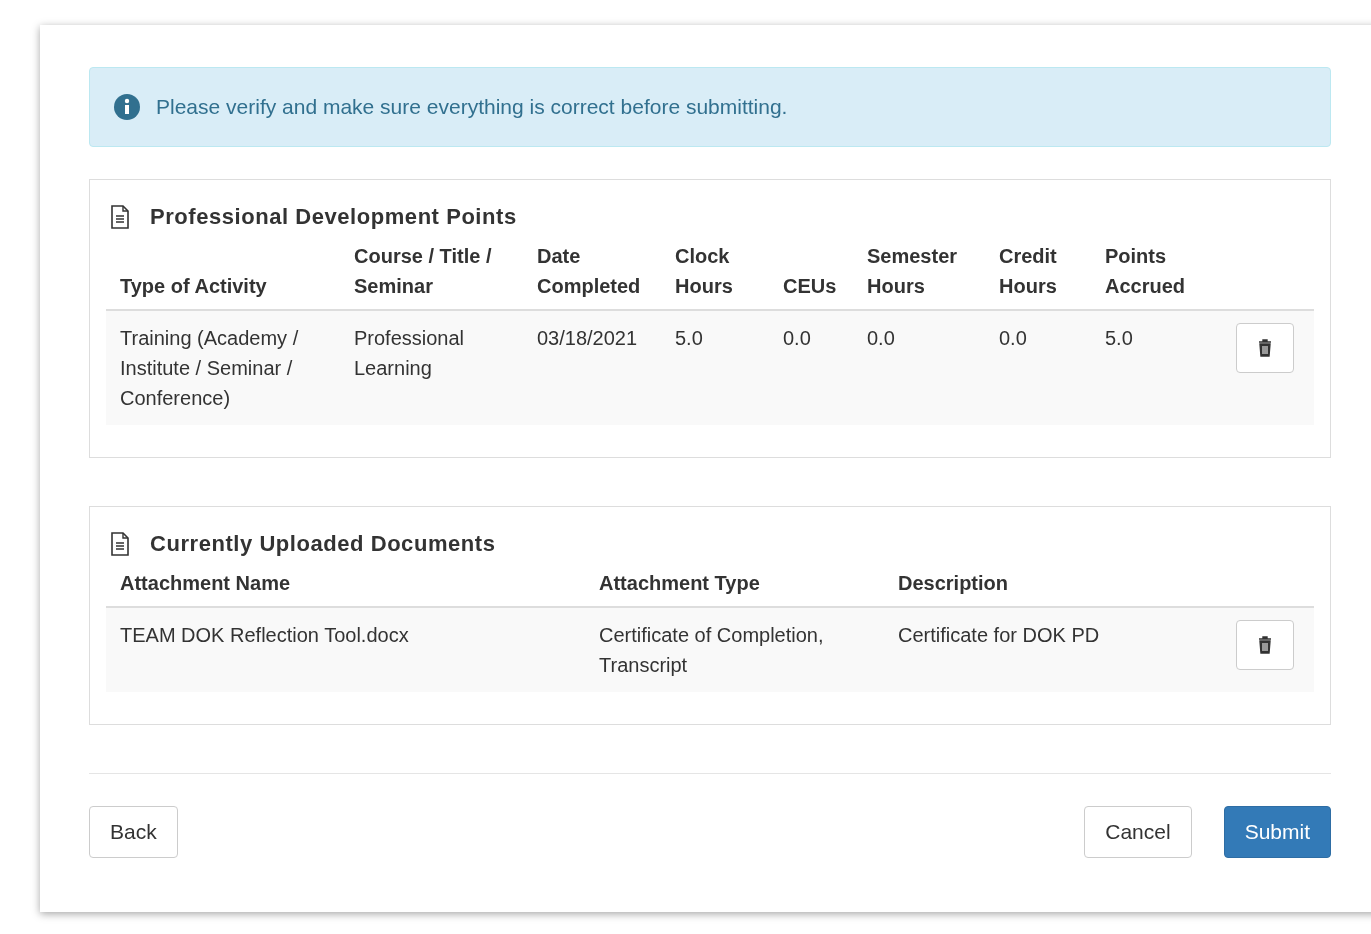 Image resolution: width=1371 pixels, height=934 pixels. I want to click on column-header: Attachment Type, so click(679, 583).